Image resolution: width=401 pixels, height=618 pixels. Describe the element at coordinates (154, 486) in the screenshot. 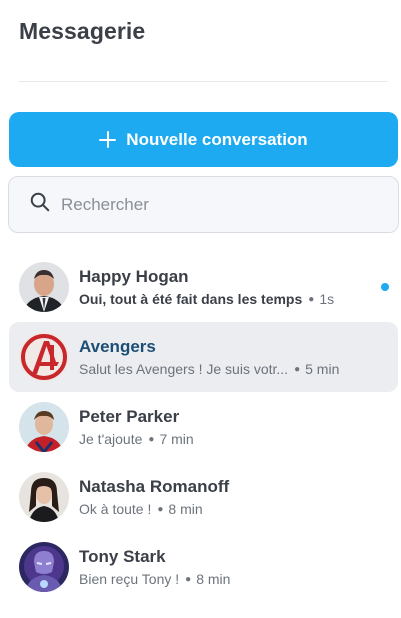

I see `conversation-name: Natasha Romanoff` at that location.